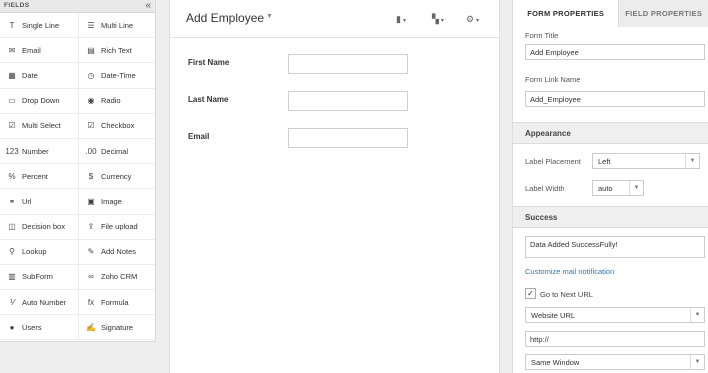  I want to click on field-item-currency: $ Currency, so click(117, 177).